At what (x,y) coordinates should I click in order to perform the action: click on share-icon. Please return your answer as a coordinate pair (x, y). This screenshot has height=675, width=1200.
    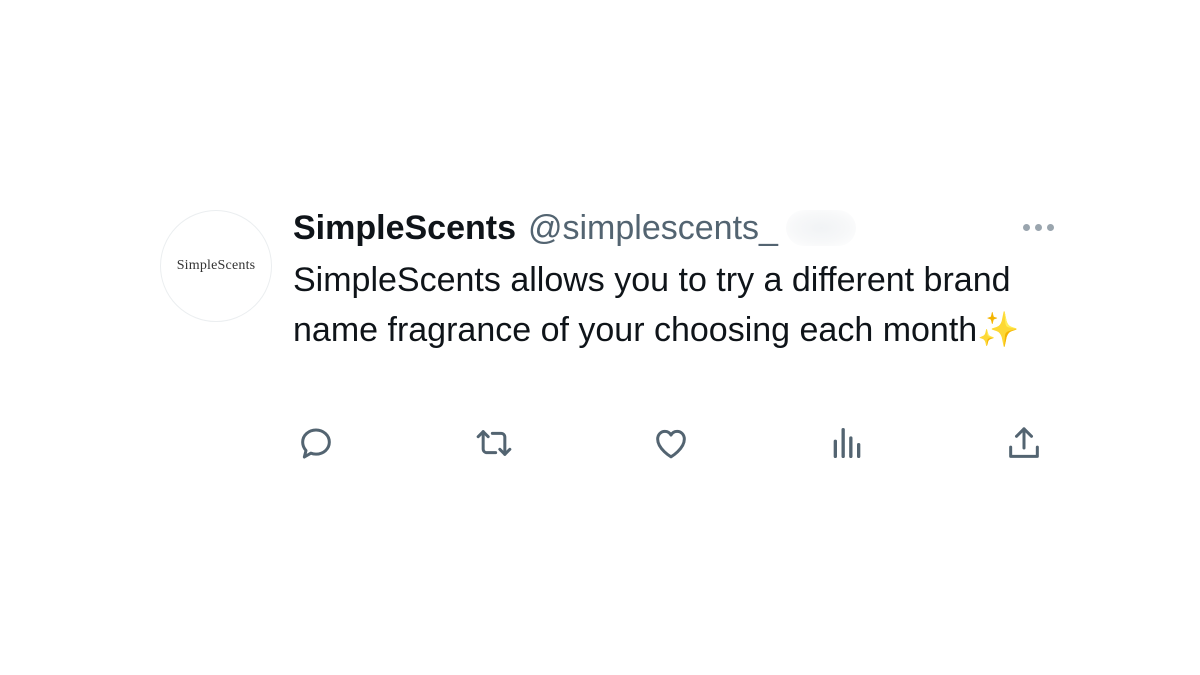
    Looking at the image, I should click on (1024, 442).